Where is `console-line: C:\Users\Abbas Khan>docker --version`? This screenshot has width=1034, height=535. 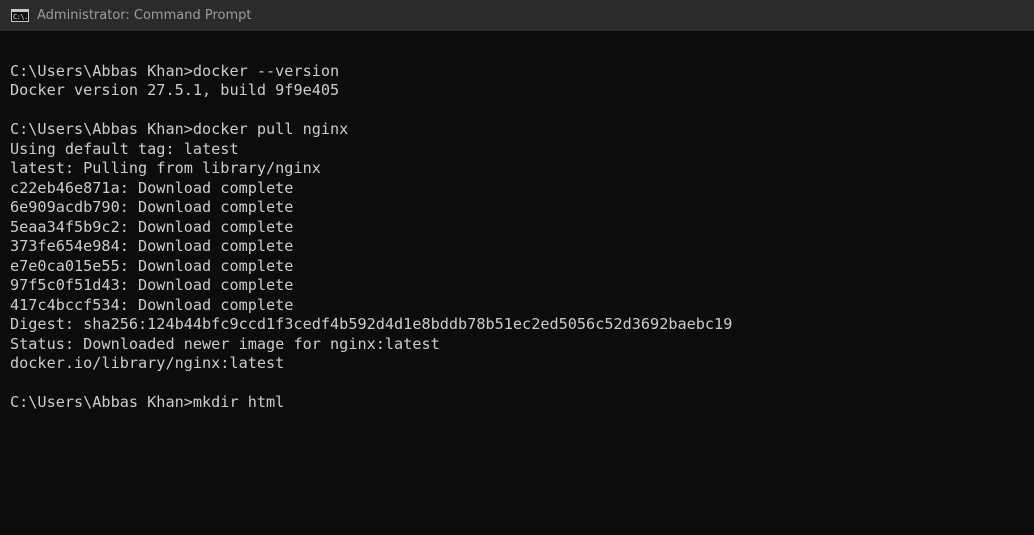
console-line: C:\Users\Abbas Khan>docker --version is located at coordinates (175, 70).